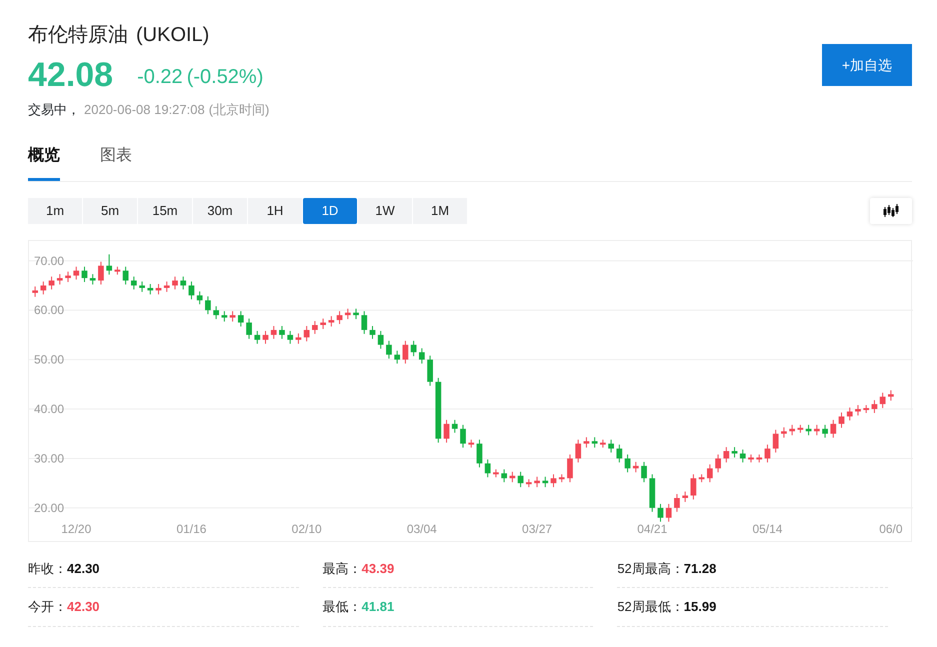 The image size is (937, 647). I want to click on y-axis-label: 60.00, so click(49, 309).